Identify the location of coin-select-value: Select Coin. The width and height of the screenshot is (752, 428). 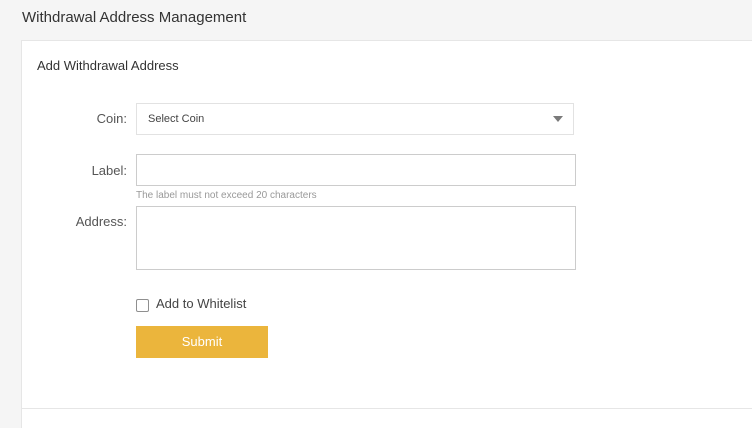
(176, 119).